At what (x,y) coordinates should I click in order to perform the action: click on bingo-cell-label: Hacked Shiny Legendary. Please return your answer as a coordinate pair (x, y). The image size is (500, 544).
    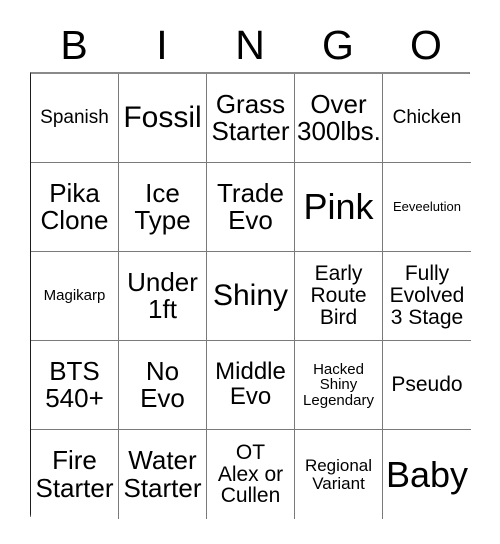
    Looking at the image, I should click on (338, 384).